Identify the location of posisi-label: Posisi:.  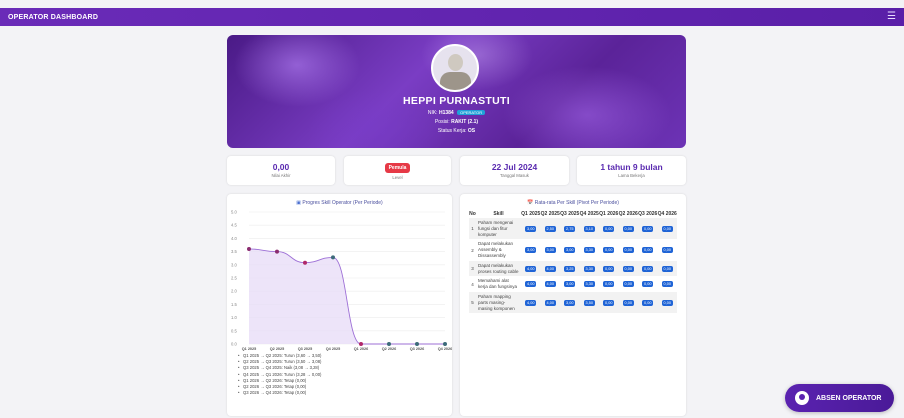
(442, 122).